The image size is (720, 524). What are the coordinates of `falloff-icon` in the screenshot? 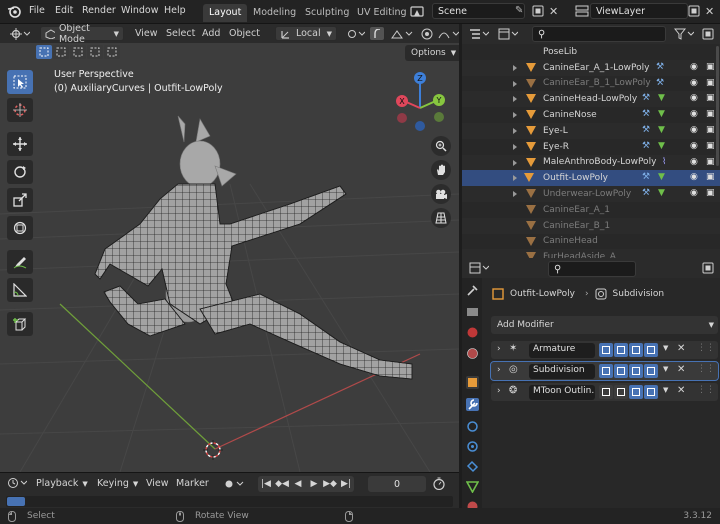 It's located at (446, 33).